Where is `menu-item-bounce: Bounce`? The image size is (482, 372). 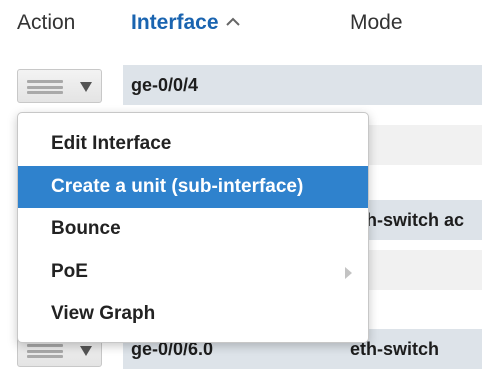 menu-item-bounce: Bounce is located at coordinates (193, 229).